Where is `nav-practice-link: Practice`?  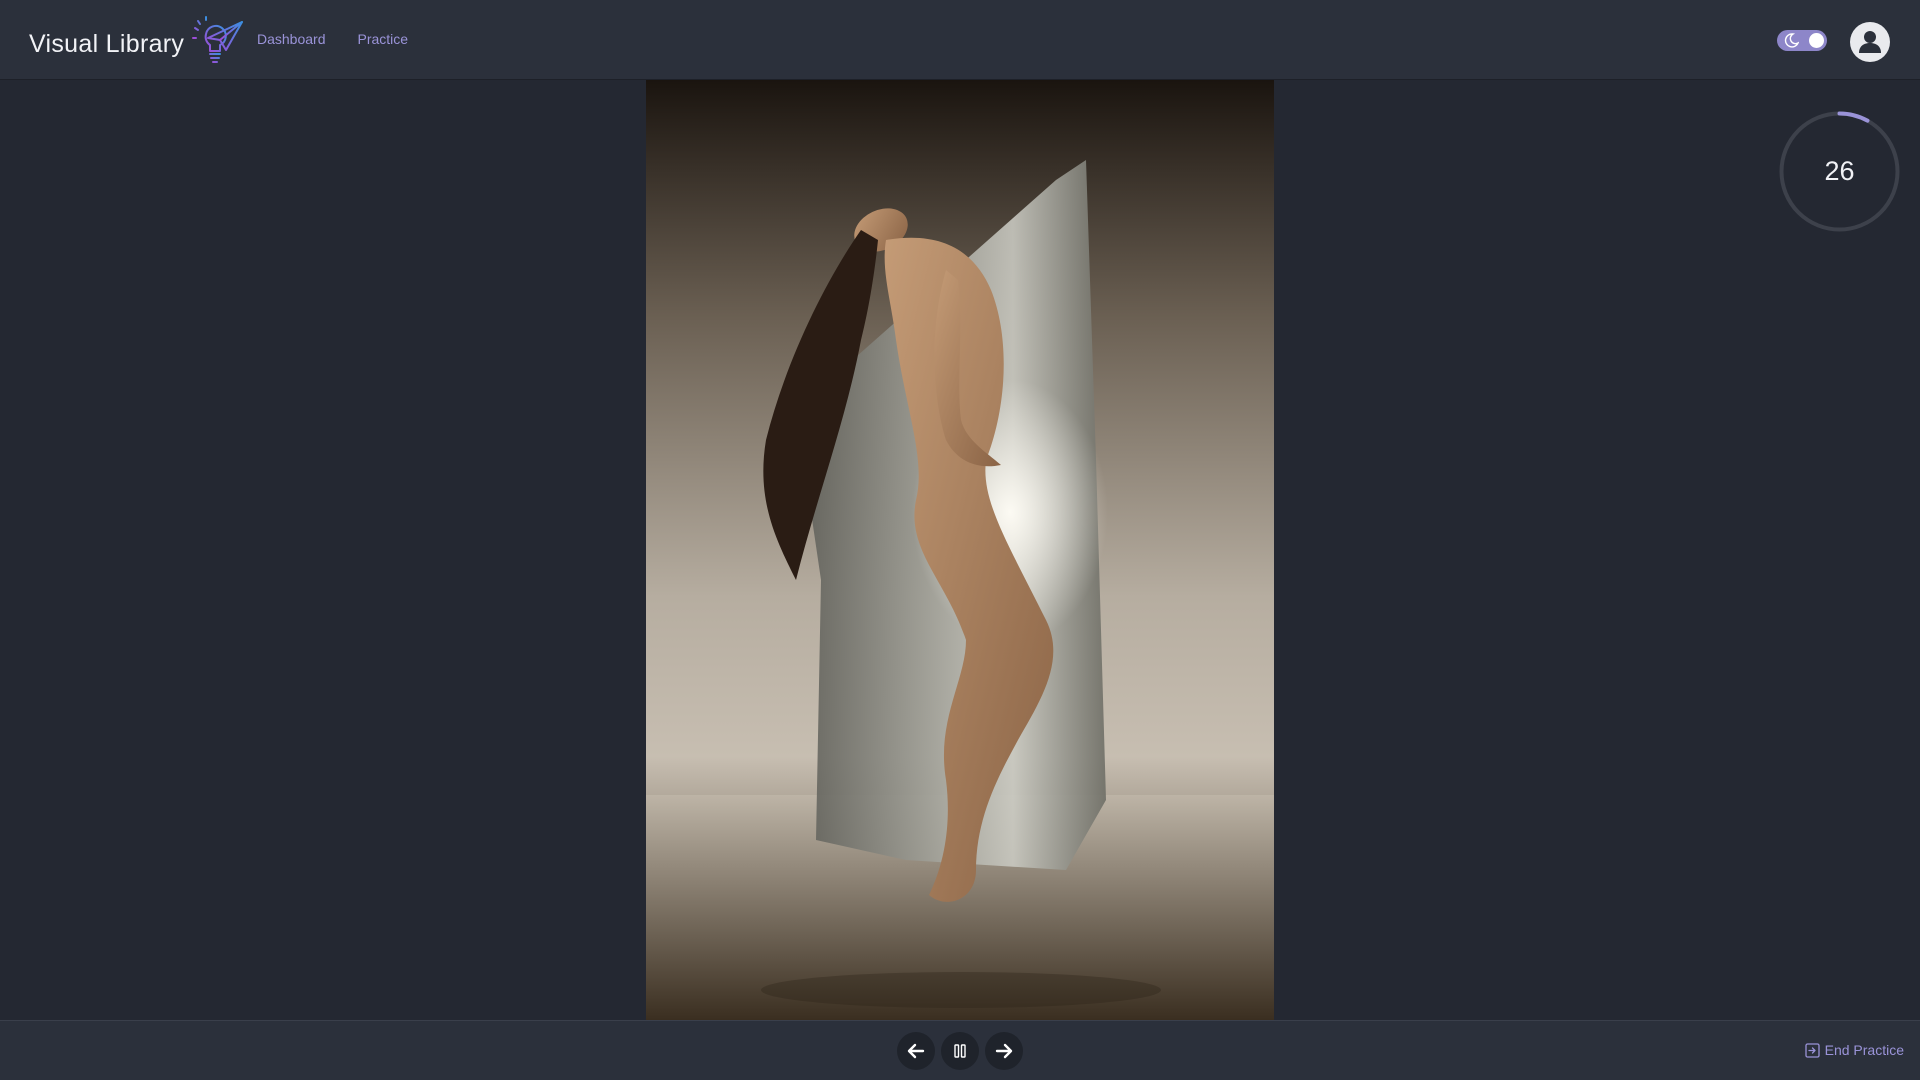
nav-practice-link: Practice is located at coordinates (383, 39).